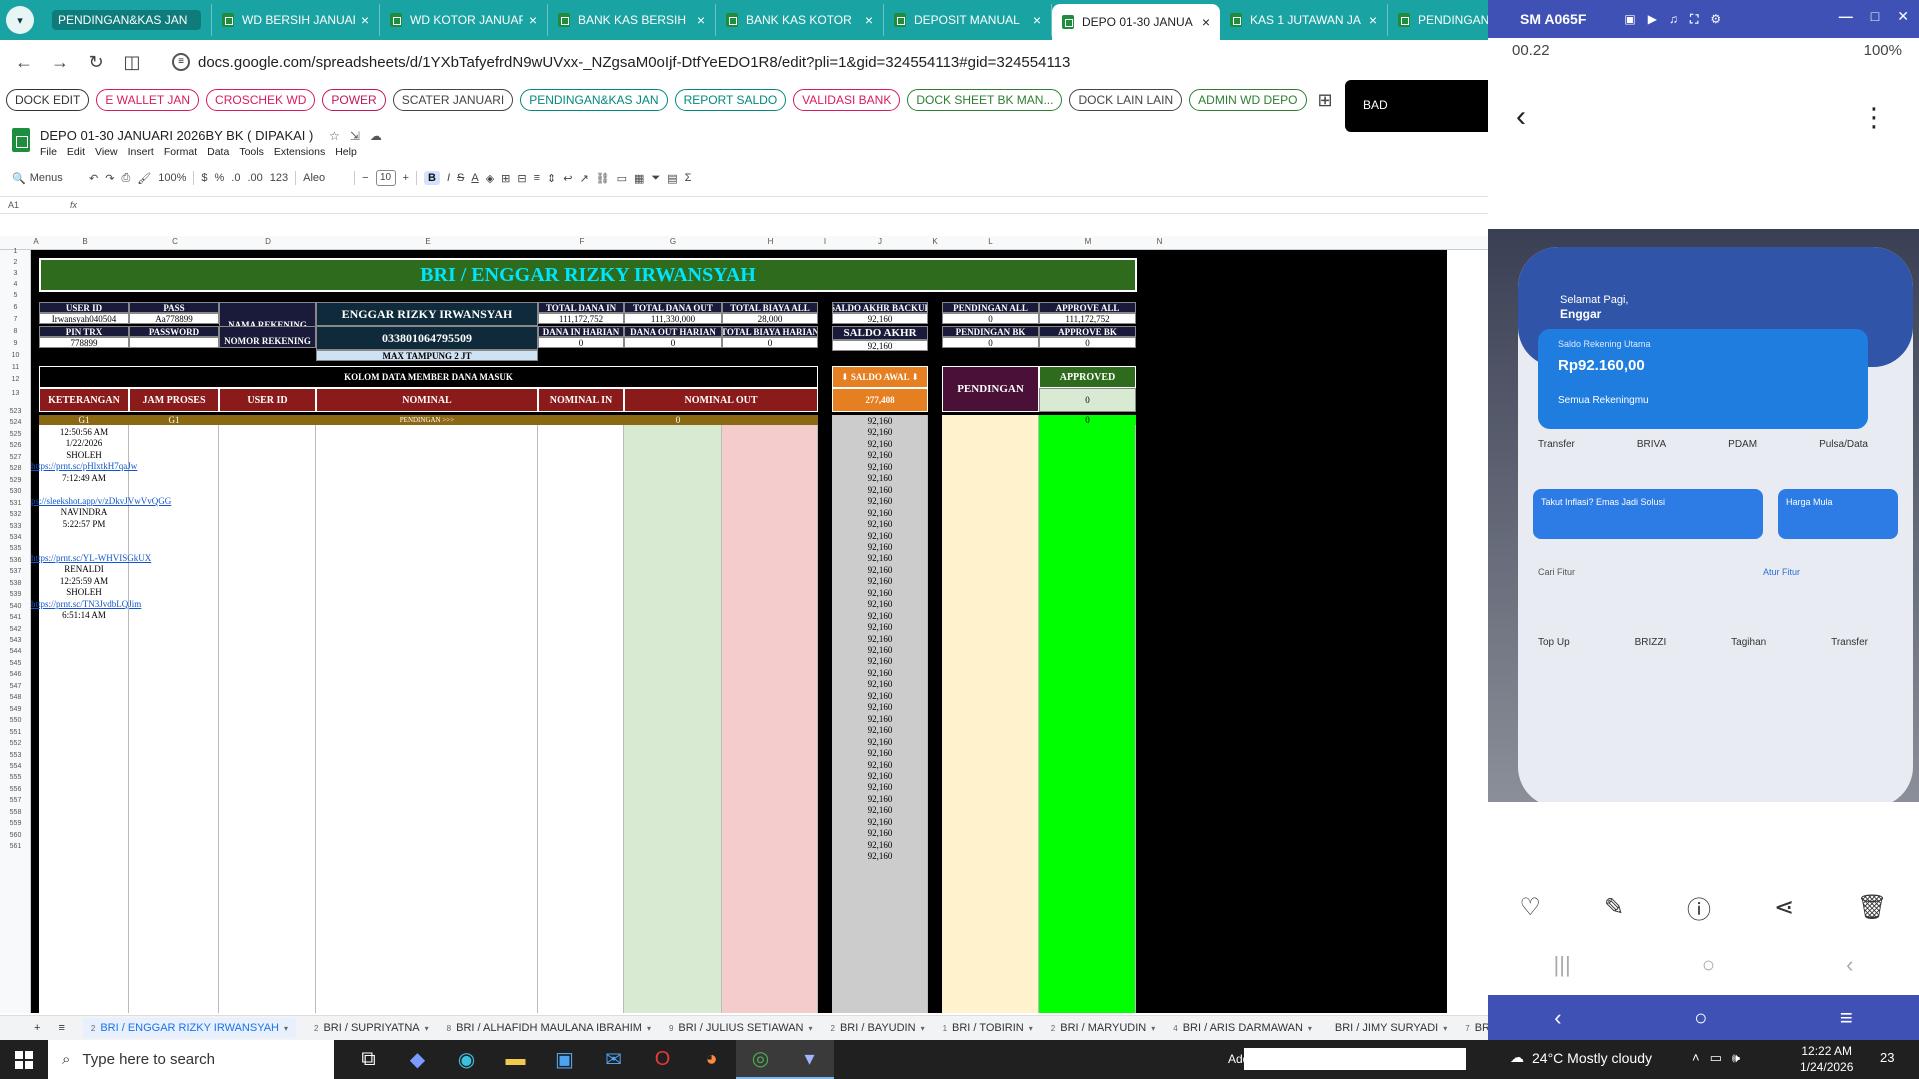  Describe the element at coordinates (174, 420) in the screenshot. I see `g1-cell: G1` at that location.